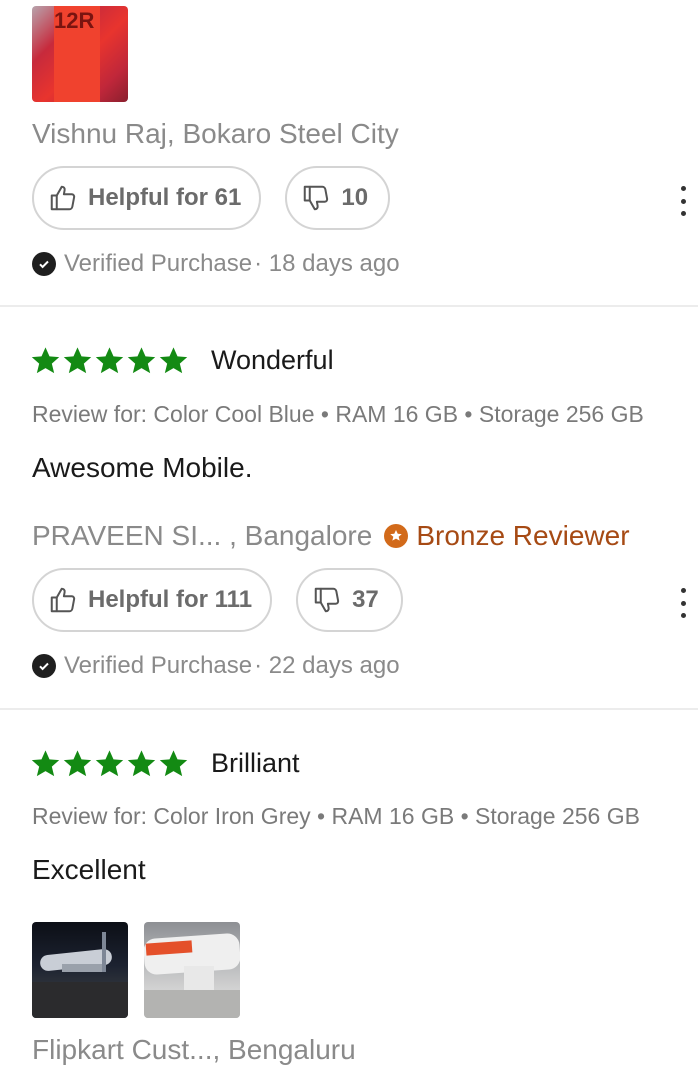 The image size is (698, 1076). Describe the element at coordinates (170, 599) in the screenshot. I see `helpful-label: Helpful for 111` at that location.